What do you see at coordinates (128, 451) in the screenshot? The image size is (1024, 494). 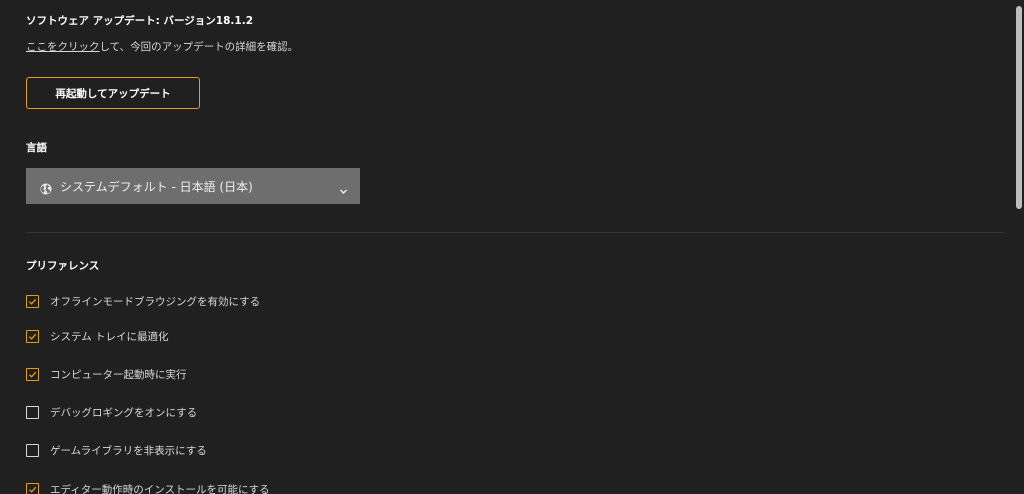 I see `pref-label: ゲームライブラリを非表示にする` at bounding box center [128, 451].